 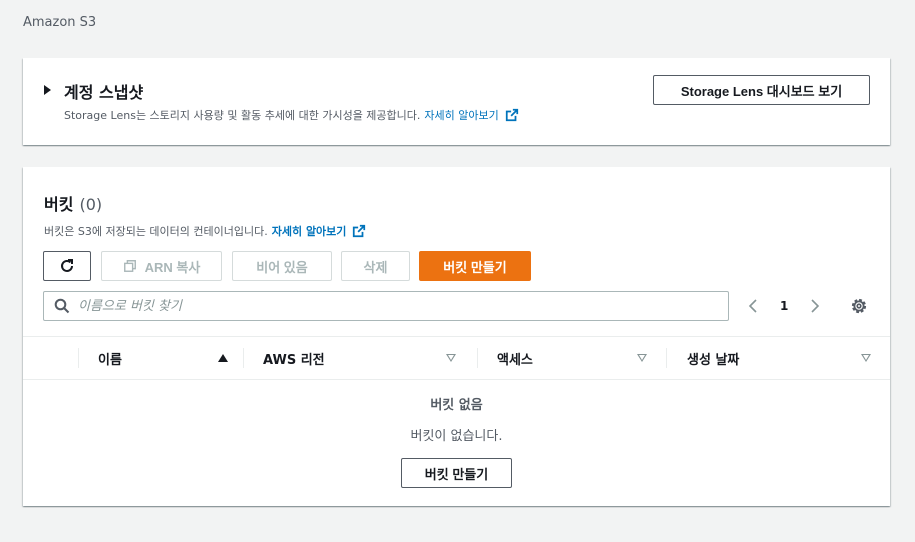 I want to click on buckets-header: 버킷 (0), so click(x=73, y=203).